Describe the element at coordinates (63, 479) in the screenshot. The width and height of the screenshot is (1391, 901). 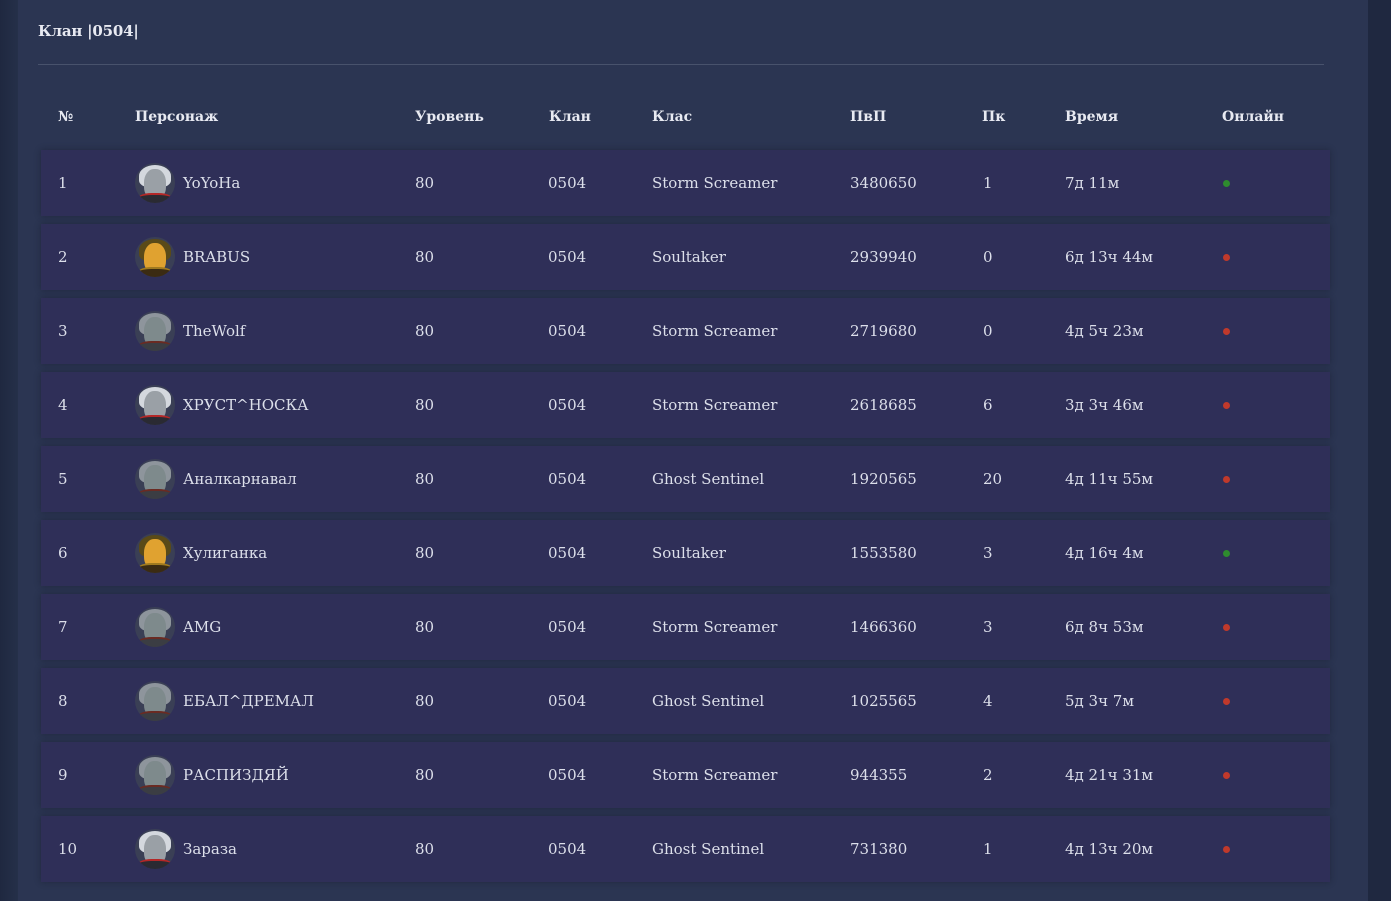
I see `row-num: 5` at that location.